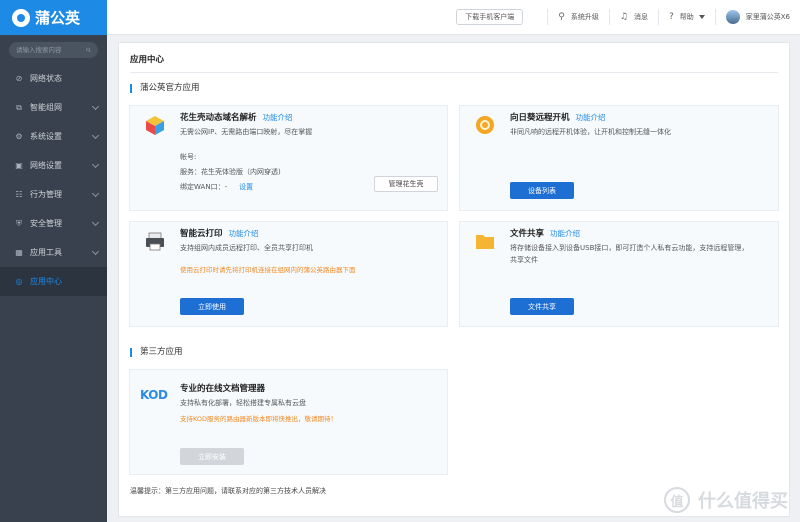  I want to click on sidebar-item-security: ⛨ 安全管理, so click(53, 223).